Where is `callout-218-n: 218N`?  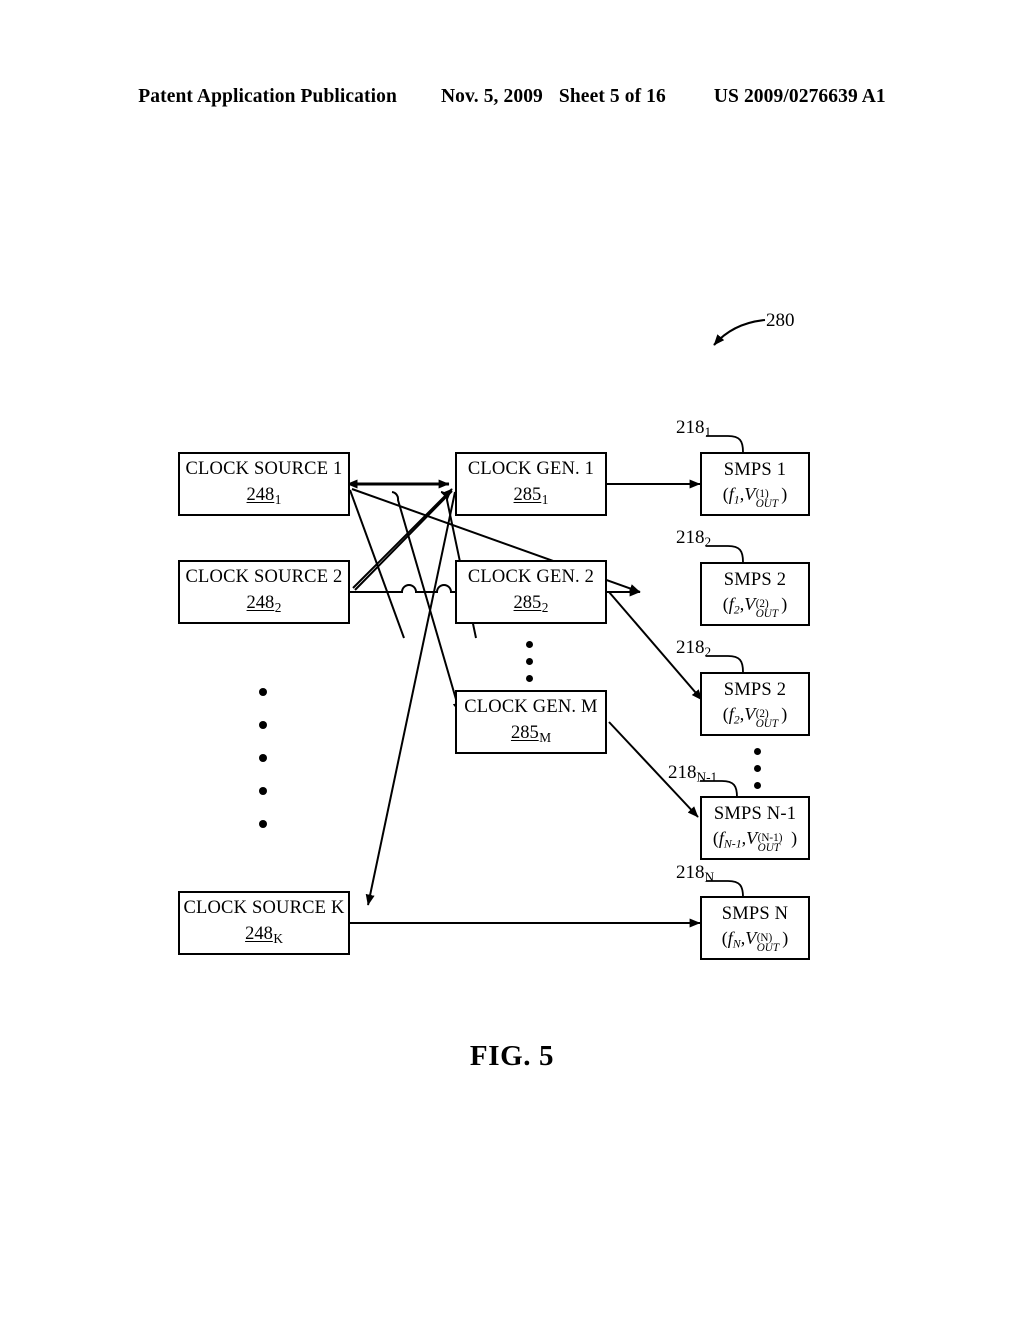 callout-218-n: 218N is located at coordinates (695, 873).